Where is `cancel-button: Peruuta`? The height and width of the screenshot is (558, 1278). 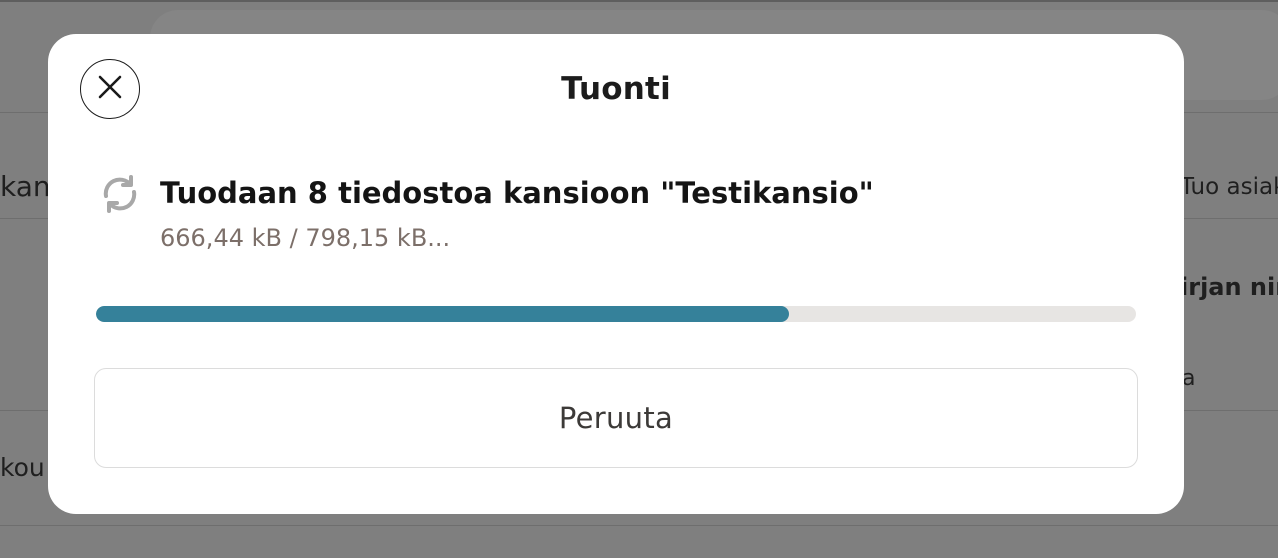 cancel-button: Peruuta is located at coordinates (616, 418).